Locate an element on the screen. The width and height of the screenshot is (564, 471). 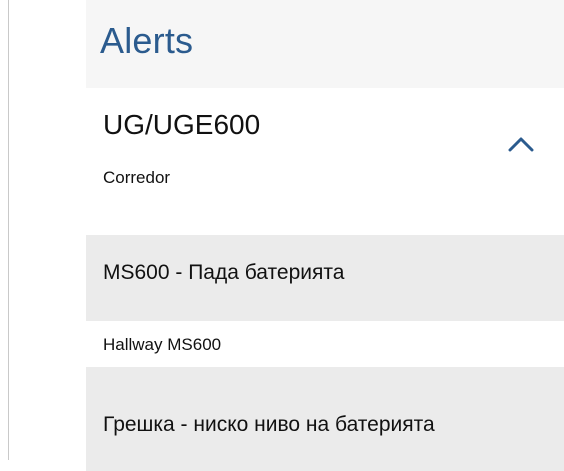
alert-row-label: Hallway MS600 is located at coordinates (162, 344).